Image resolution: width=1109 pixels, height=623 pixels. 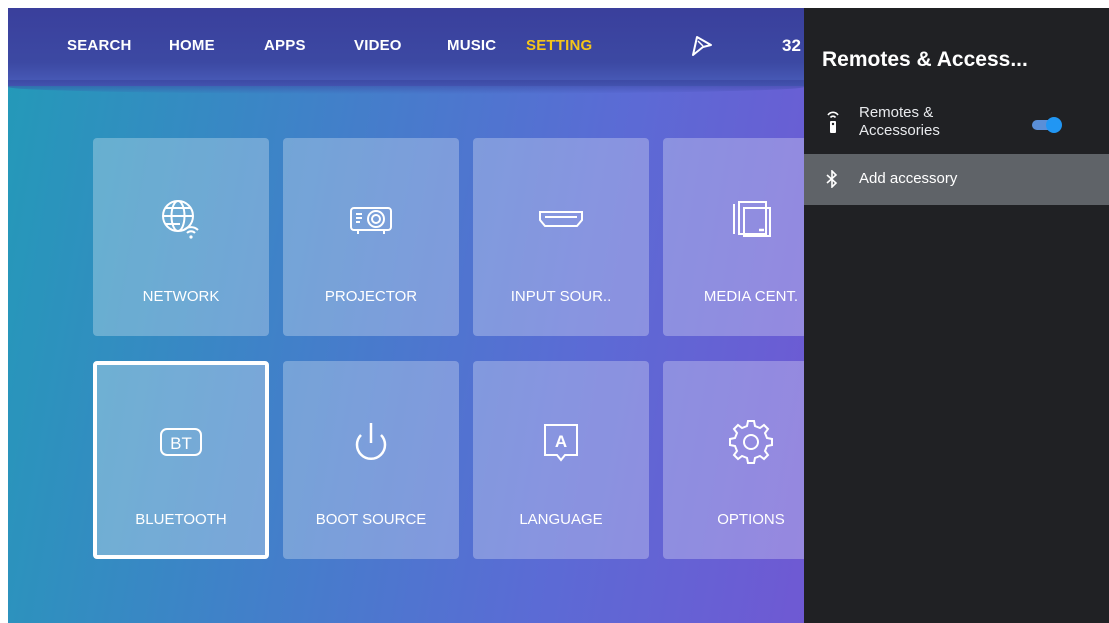 I want to click on language-icon: A, so click(x=561, y=443).